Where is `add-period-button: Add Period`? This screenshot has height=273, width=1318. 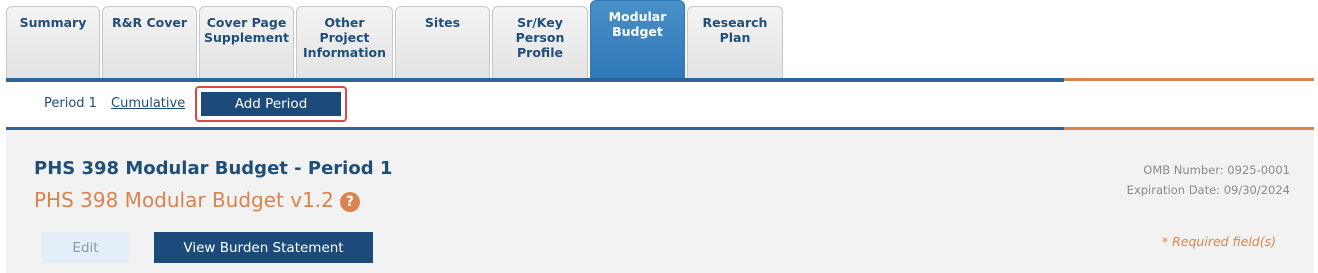
add-period-button: Add Period is located at coordinates (271, 104).